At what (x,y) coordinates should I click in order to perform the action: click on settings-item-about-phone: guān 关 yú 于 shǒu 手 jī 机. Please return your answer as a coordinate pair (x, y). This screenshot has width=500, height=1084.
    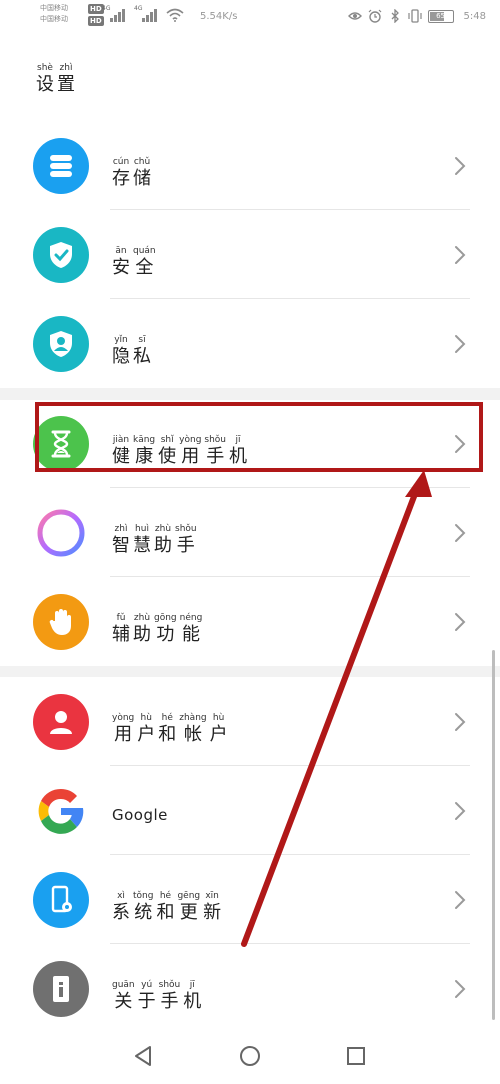
    Looking at the image, I should click on (250, 989).